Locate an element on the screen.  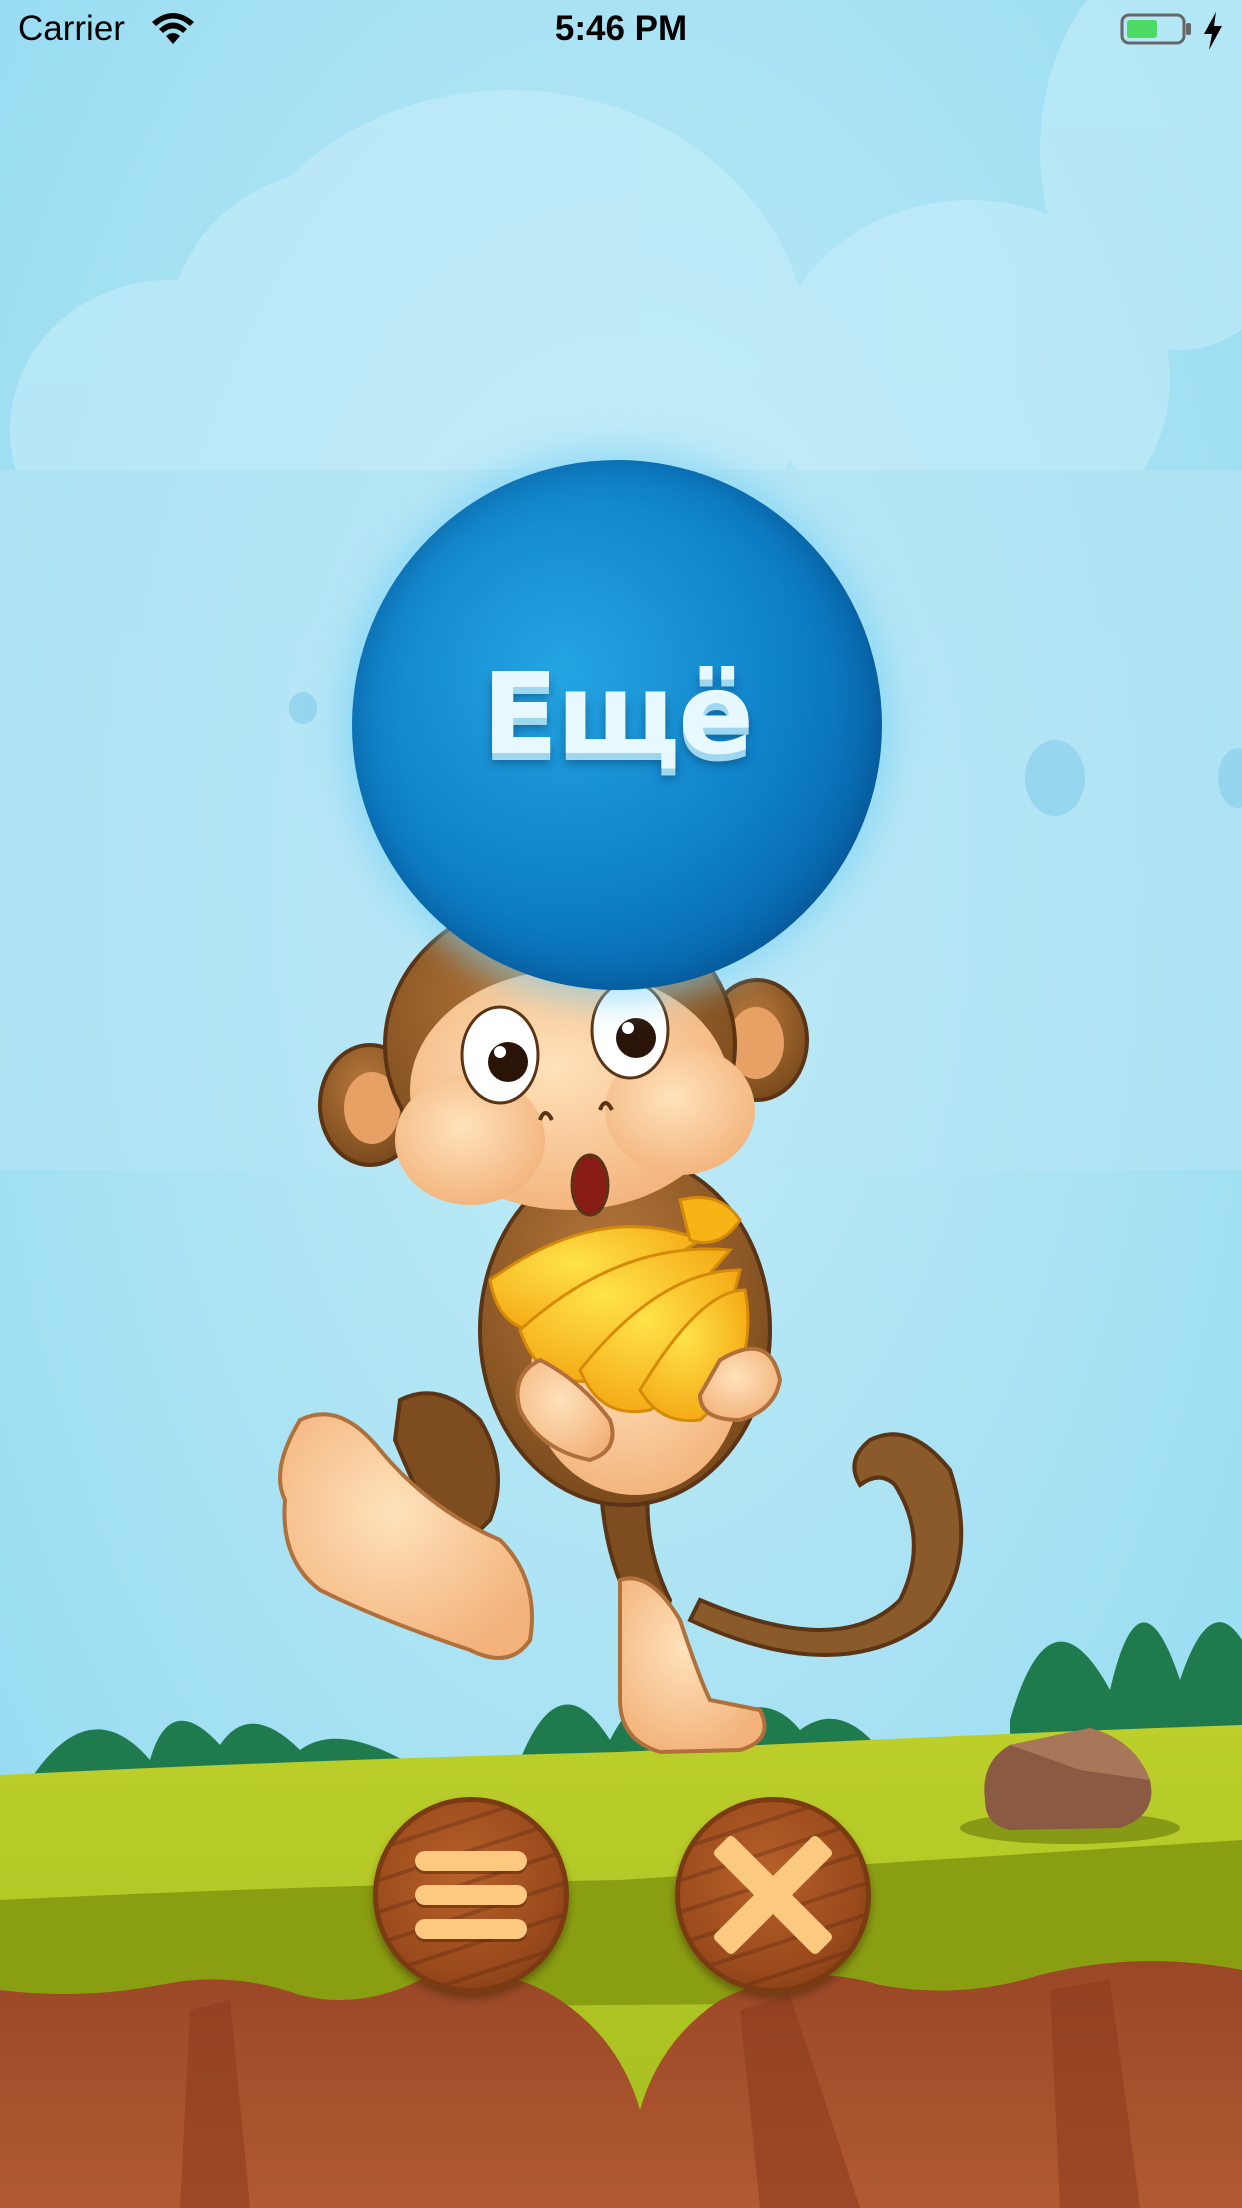
menu-button is located at coordinates (471, 1895).